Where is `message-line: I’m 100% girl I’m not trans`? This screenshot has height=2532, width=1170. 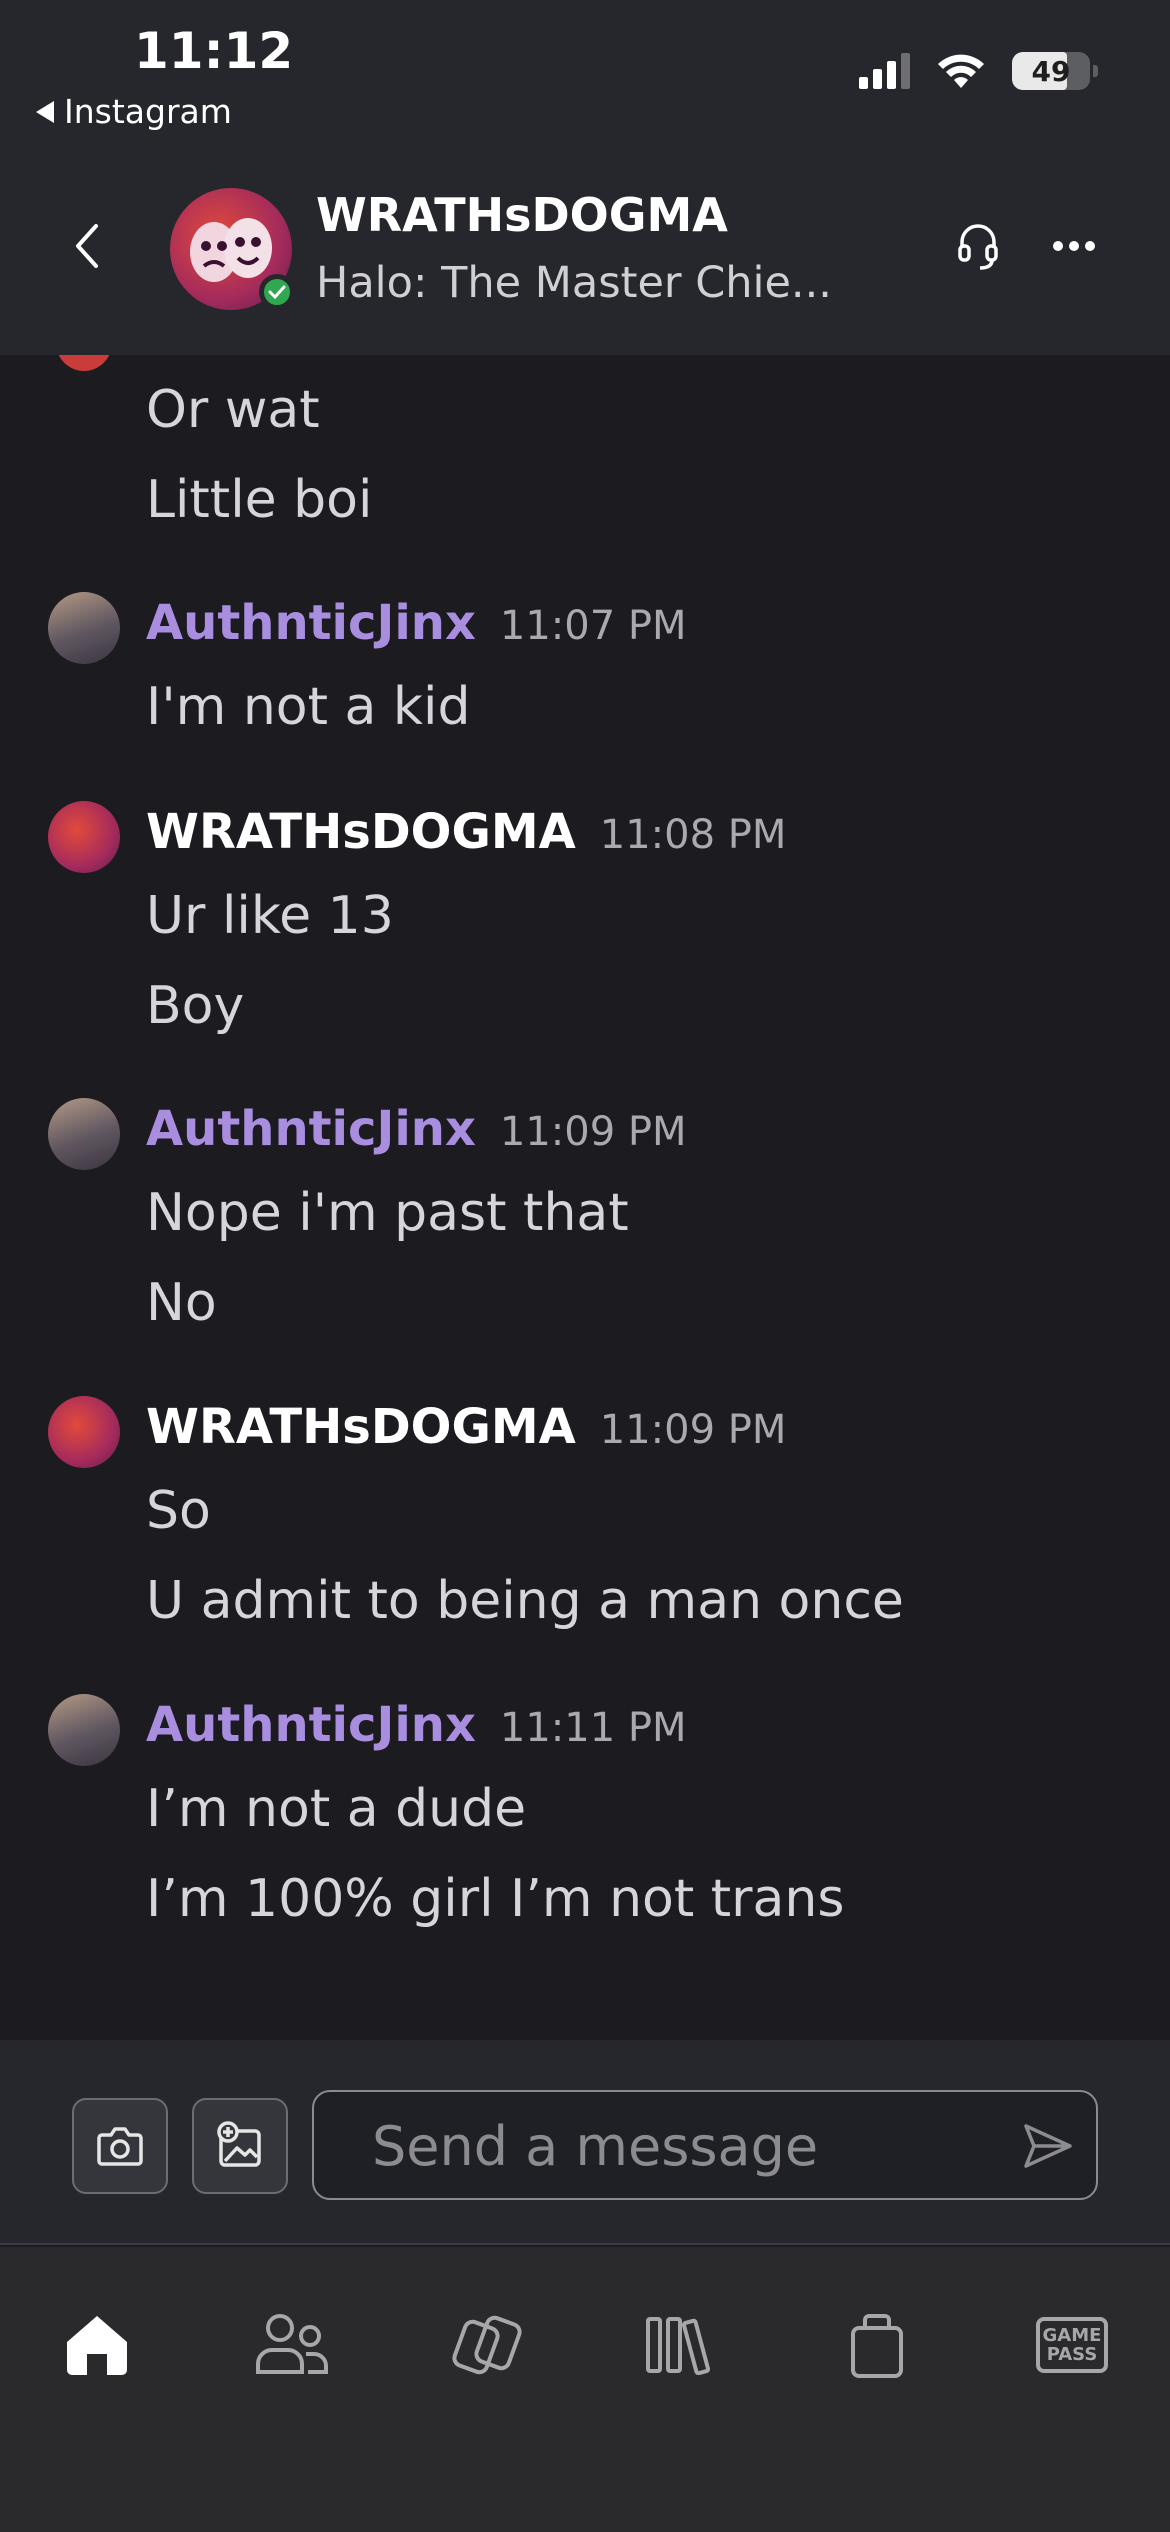 message-line: I’m 100% girl I’m not trans is located at coordinates (495, 1899).